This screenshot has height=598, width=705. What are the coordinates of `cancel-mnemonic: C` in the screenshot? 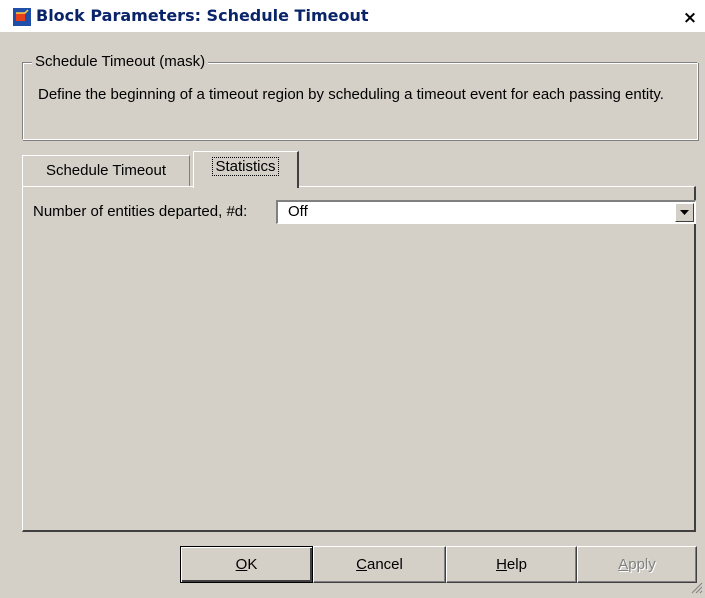 It's located at (361, 564).